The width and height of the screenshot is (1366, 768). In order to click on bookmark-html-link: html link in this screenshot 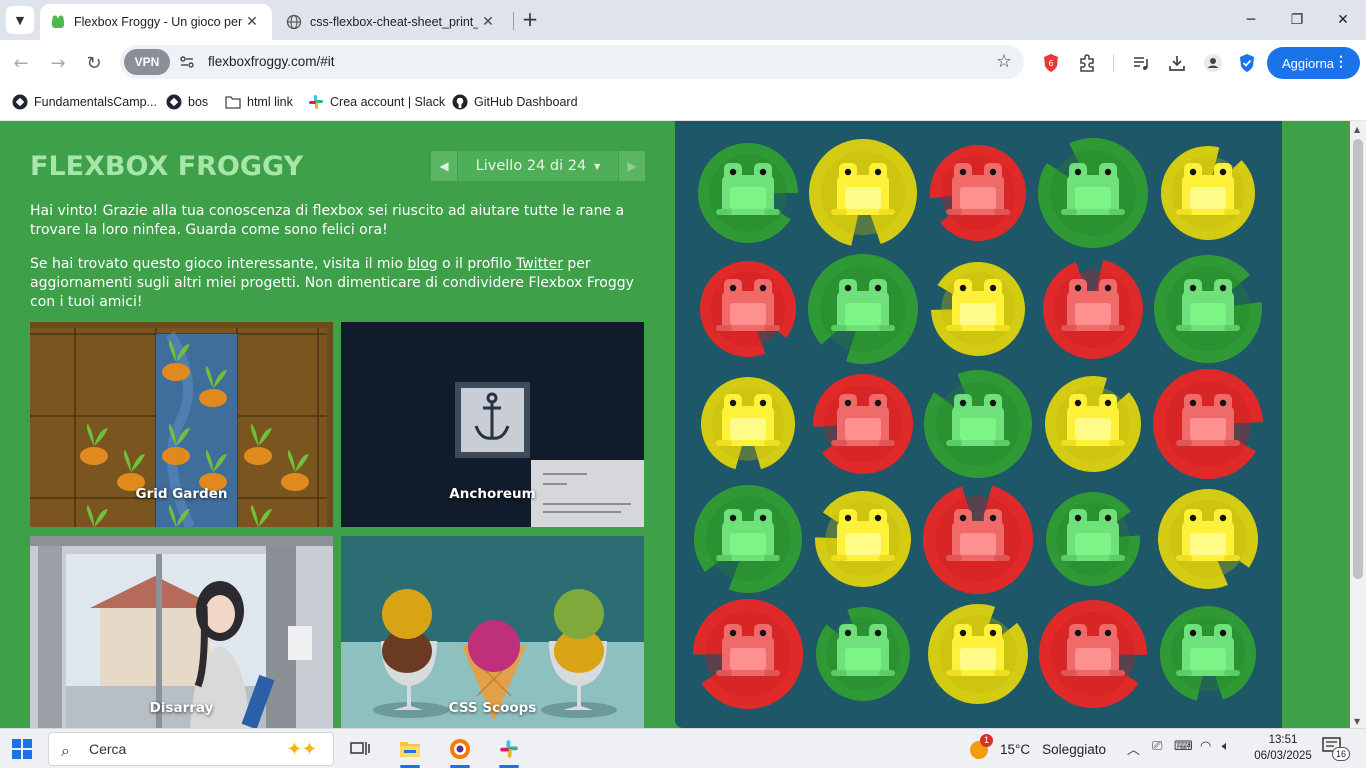, I will do `click(259, 102)`.